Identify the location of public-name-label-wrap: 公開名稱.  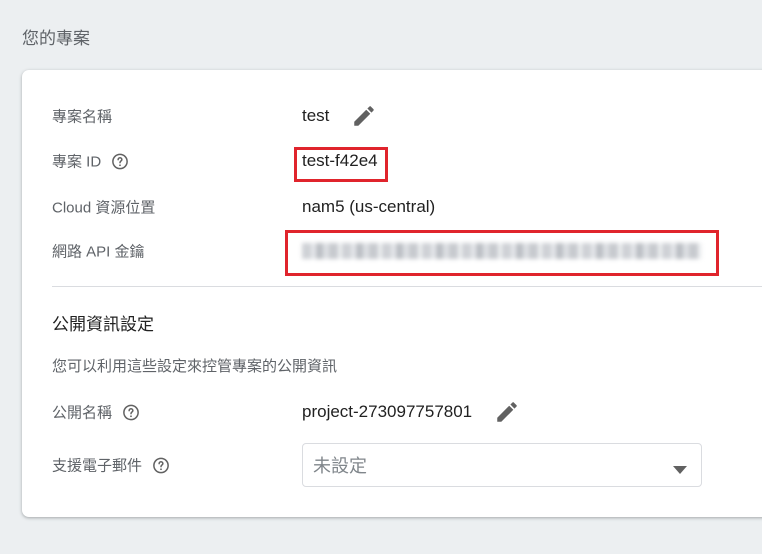
(96, 412).